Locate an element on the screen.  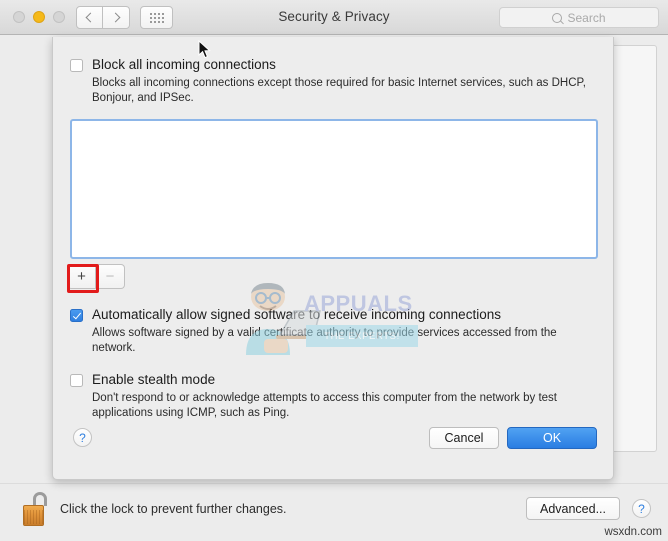
block-all-checkbox is located at coordinates (76, 65).